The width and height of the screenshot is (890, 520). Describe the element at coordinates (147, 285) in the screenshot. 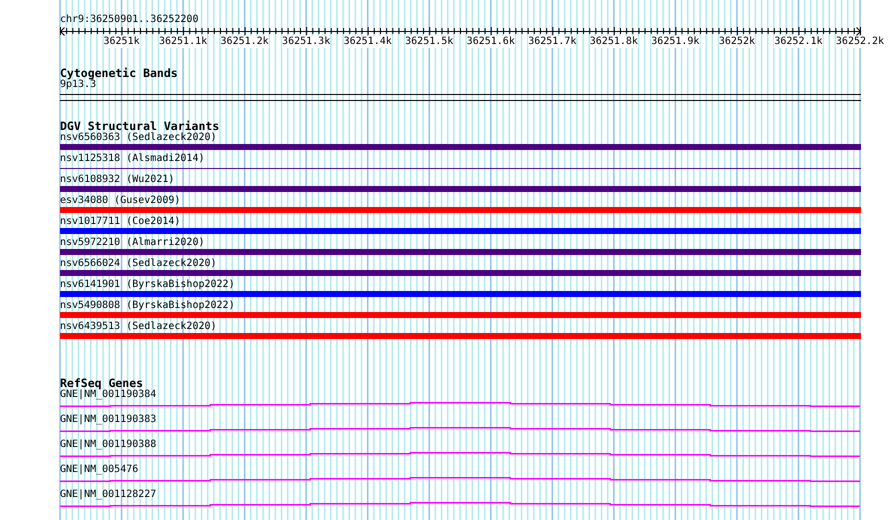

I see `variant-label: nsv6141901 (ByrskaBishop2022)` at that location.